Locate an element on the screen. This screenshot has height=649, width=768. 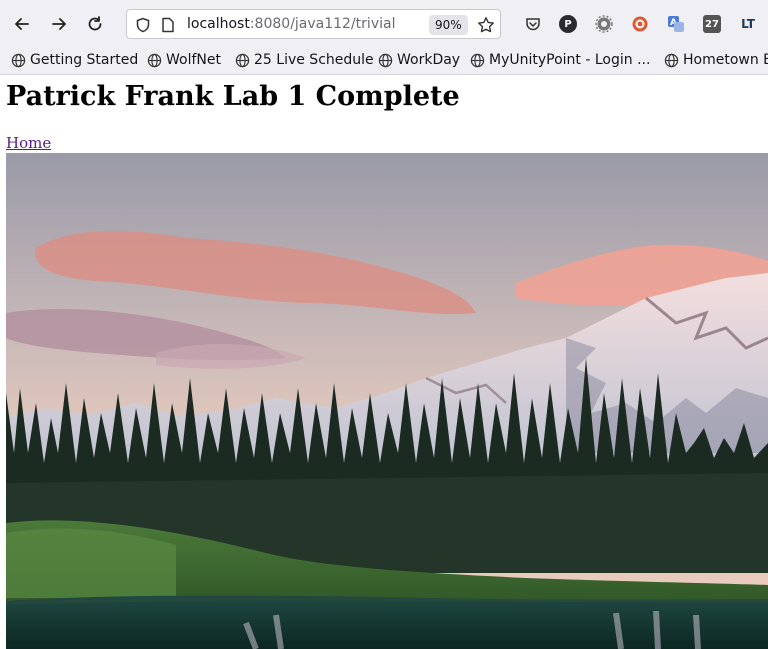
bookmark-25-live-schedule: 25 Live Schedule is located at coordinates (304, 60).